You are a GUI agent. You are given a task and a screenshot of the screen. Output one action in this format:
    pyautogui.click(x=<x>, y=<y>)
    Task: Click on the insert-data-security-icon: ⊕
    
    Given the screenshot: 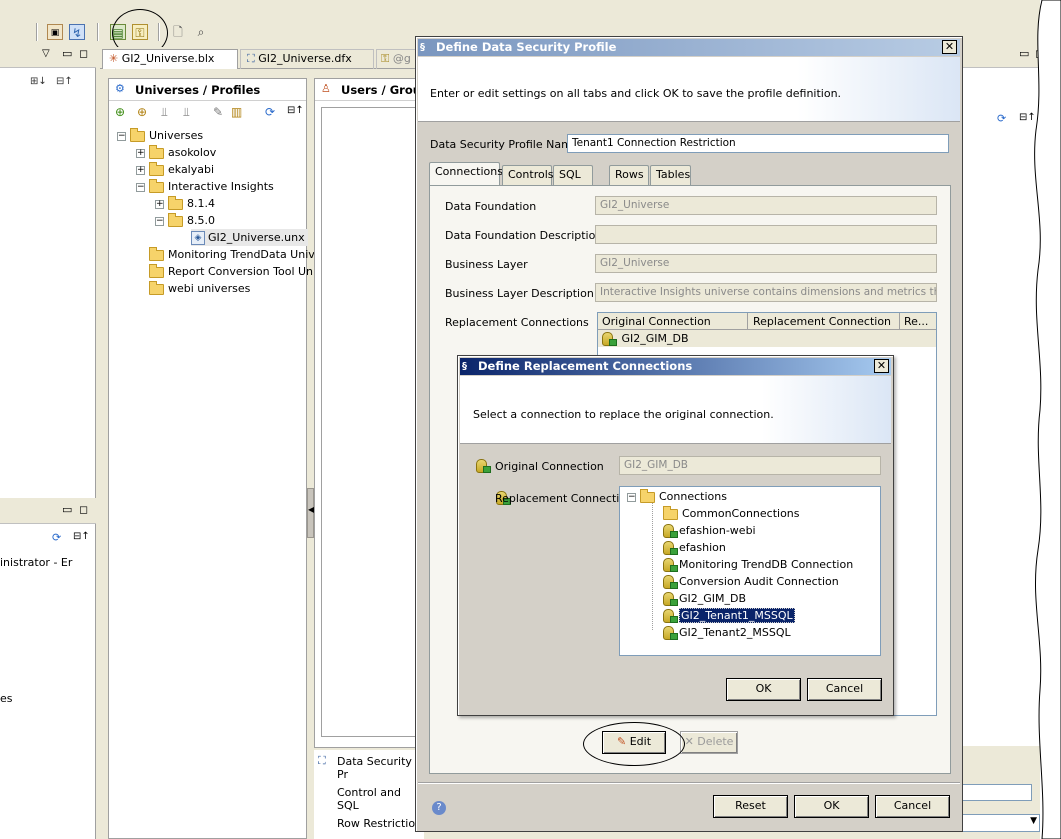 What is the action you would take?
    pyautogui.click(x=120, y=112)
    